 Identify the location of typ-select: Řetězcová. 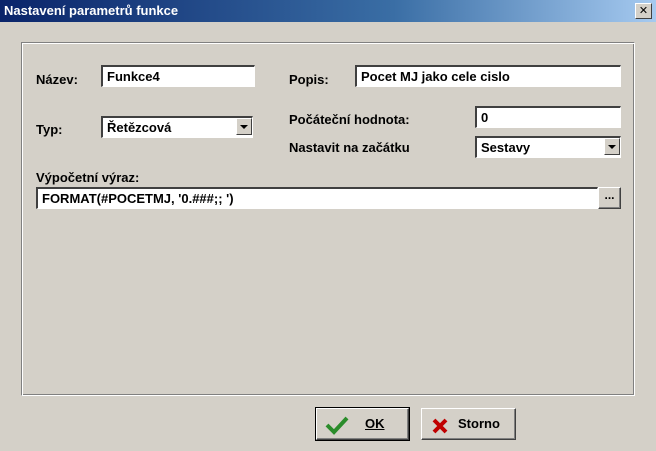
(177, 127).